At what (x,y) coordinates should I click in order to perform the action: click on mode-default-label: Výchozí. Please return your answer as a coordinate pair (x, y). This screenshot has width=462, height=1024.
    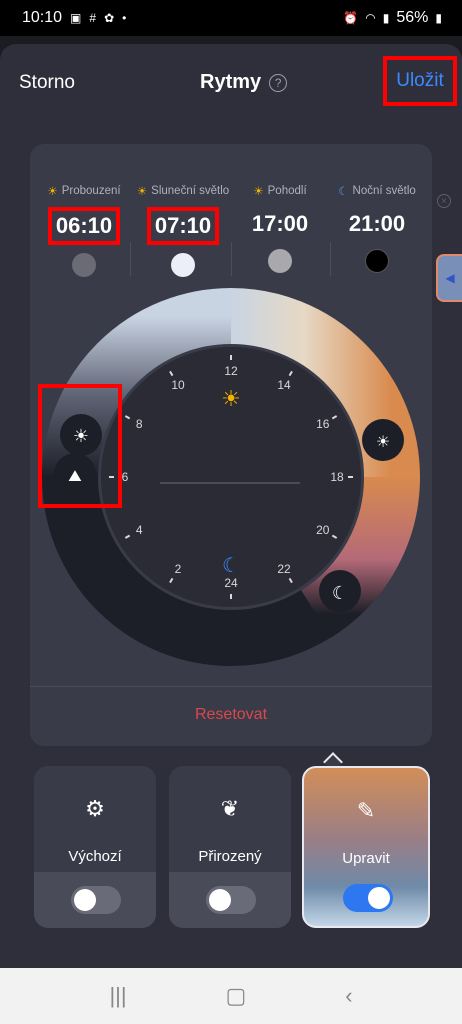
    Looking at the image, I should click on (95, 856).